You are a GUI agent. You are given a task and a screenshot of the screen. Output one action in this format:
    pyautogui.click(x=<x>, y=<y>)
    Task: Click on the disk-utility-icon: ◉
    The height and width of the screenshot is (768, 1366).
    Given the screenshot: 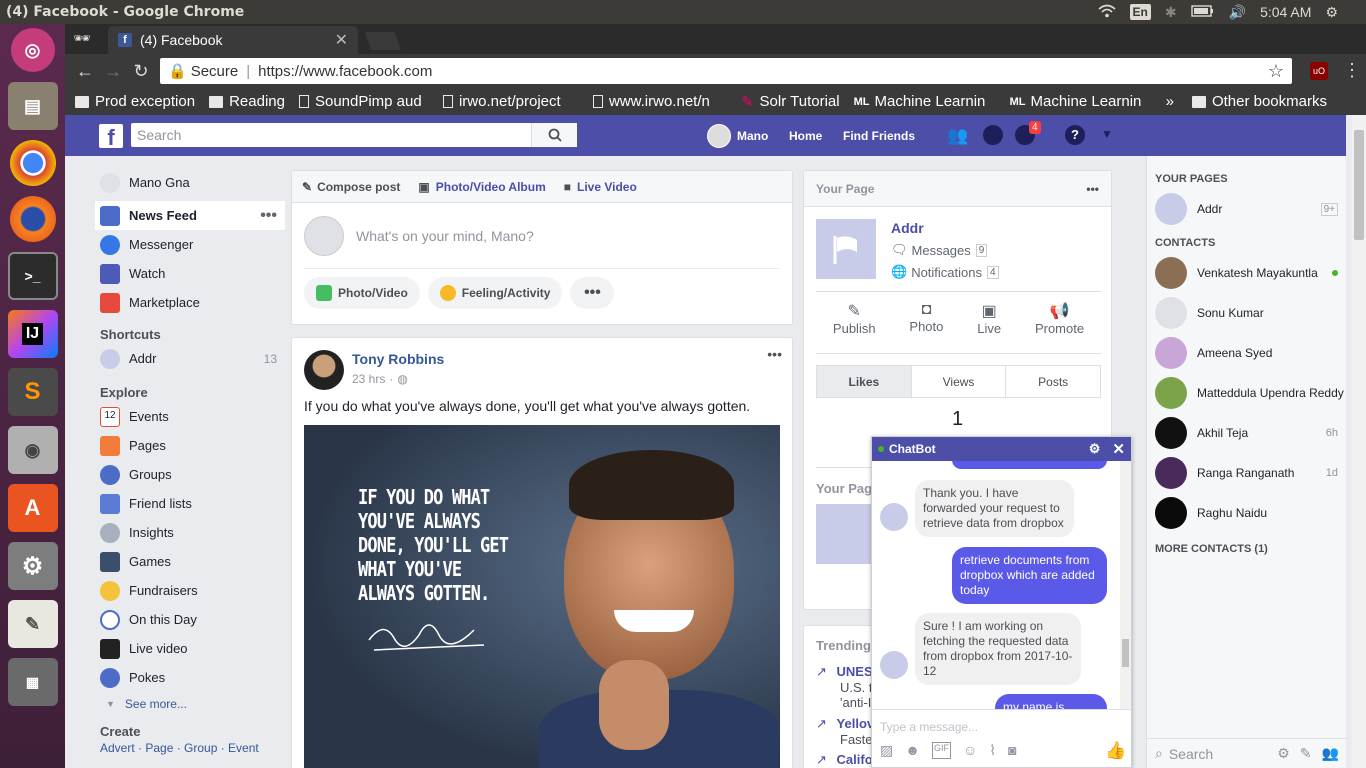 What is the action you would take?
    pyautogui.click(x=32, y=450)
    